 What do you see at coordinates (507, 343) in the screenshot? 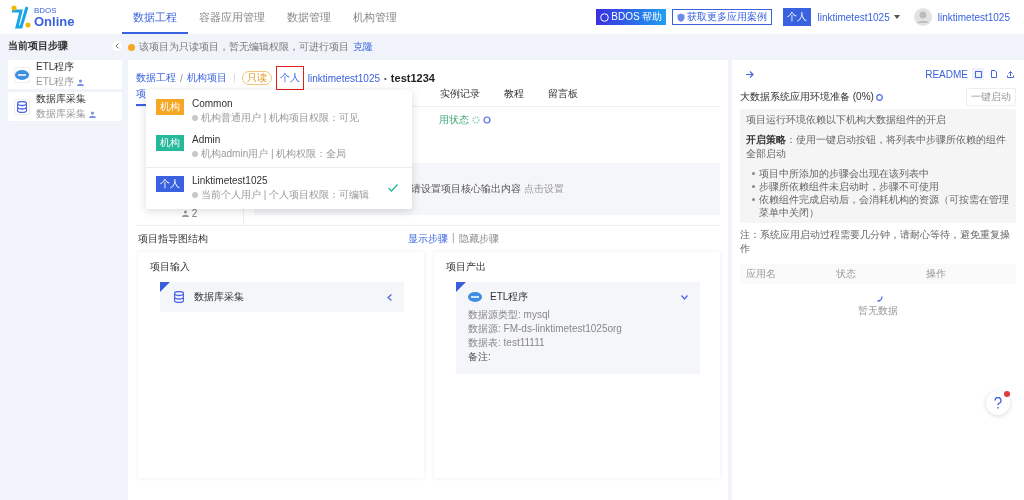
I see `detail-text: 数据表: test11111` at bounding box center [507, 343].